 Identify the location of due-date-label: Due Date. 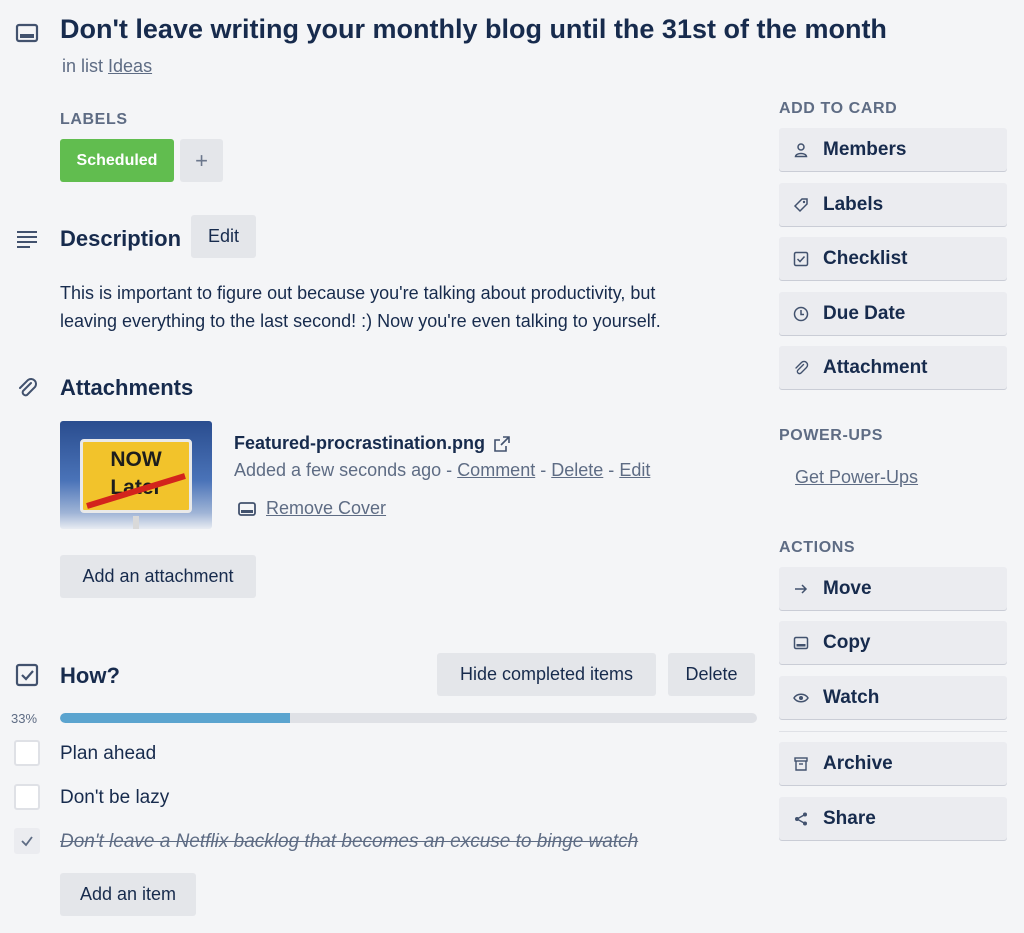
(864, 313).